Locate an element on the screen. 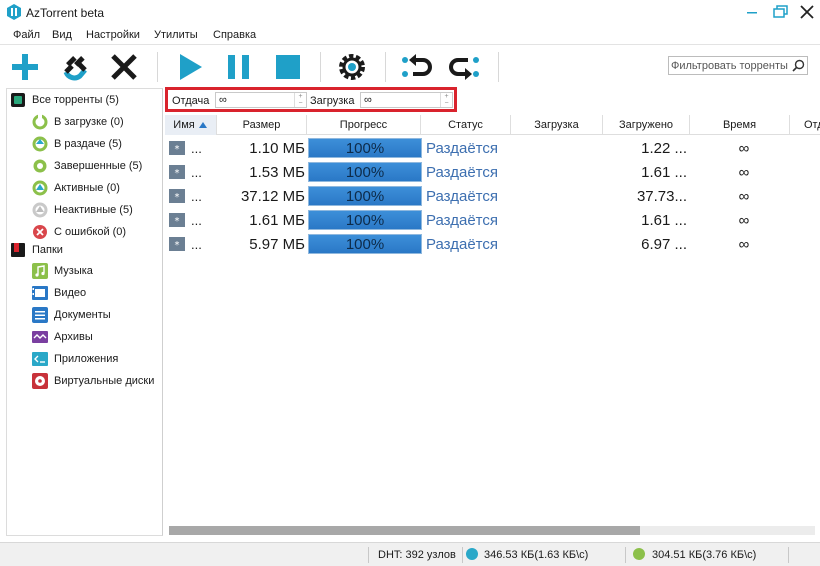 The image size is (820, 566). menu-settings: Настройки is located at coordinates (113, 35).